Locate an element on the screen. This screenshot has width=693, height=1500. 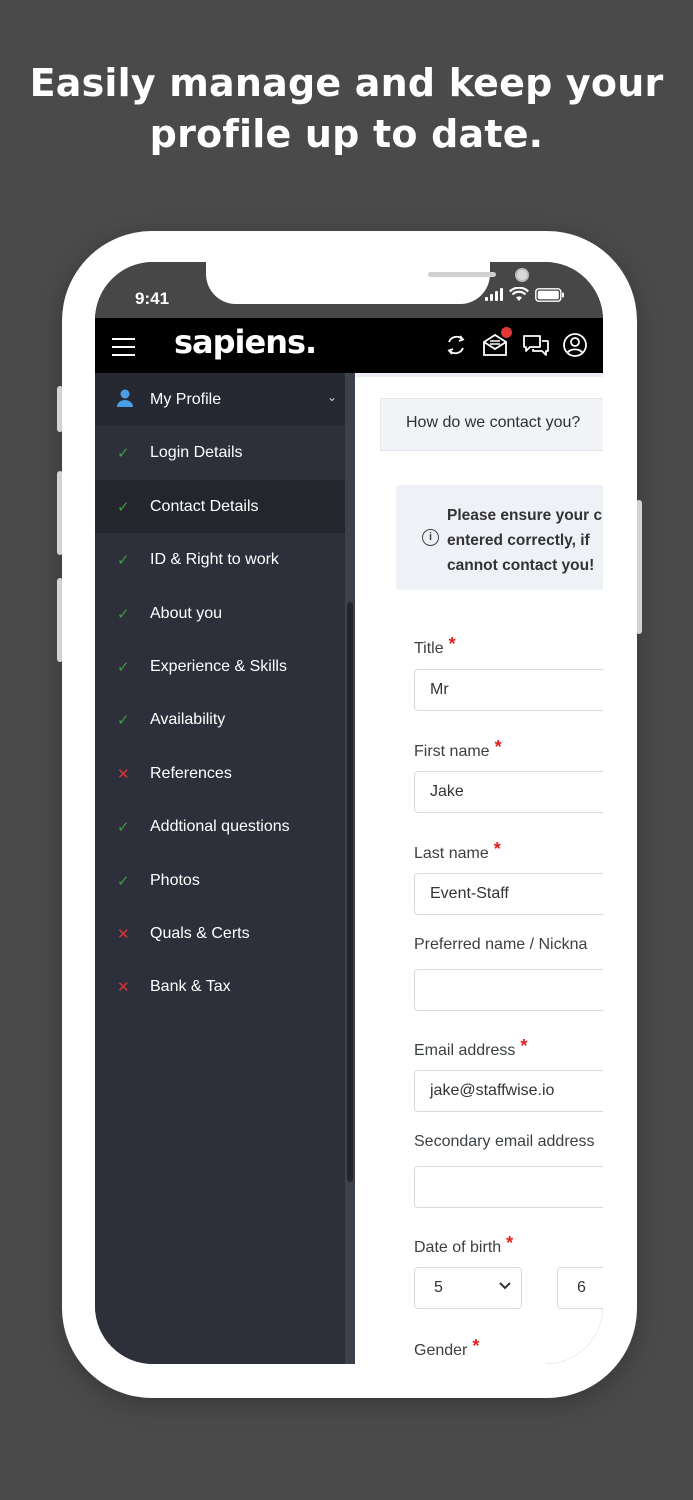
app-bar: sapiens. is located at coordinates (349, 345).